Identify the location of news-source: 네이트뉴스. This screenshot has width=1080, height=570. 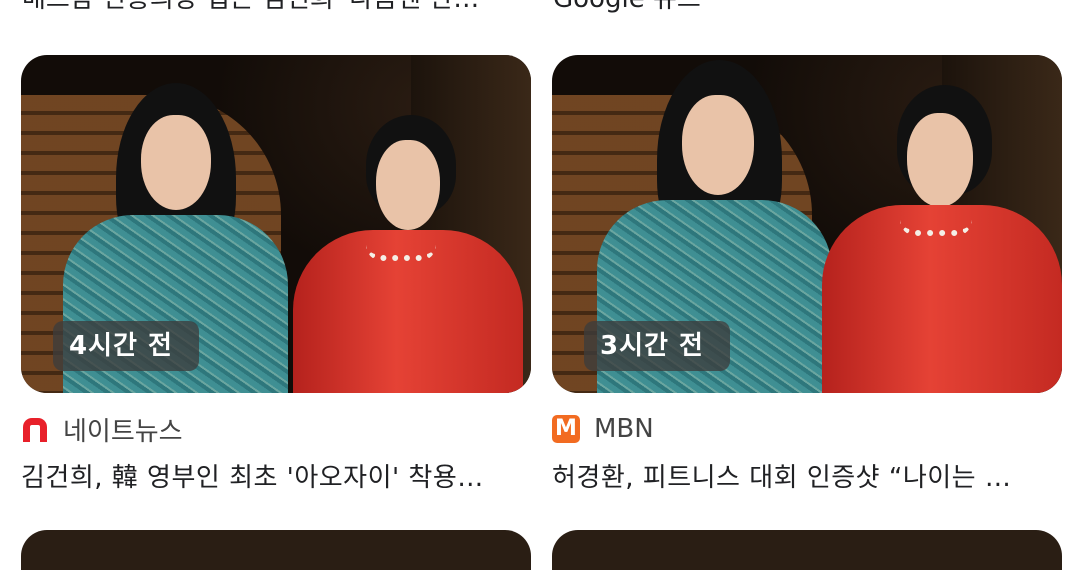
(102, 429).